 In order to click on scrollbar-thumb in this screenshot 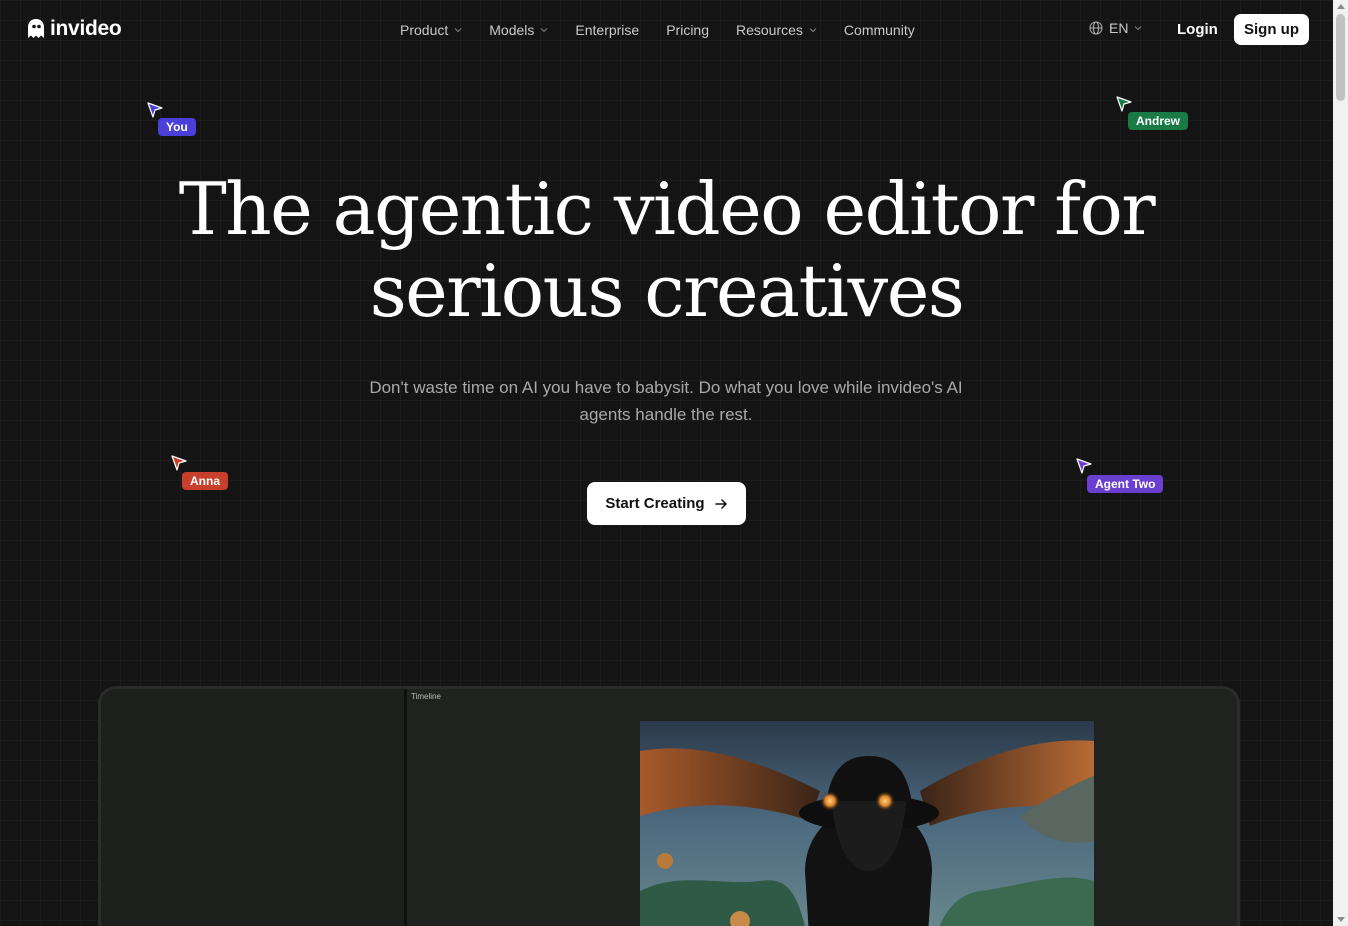, I will do `click(1340, 57)`.